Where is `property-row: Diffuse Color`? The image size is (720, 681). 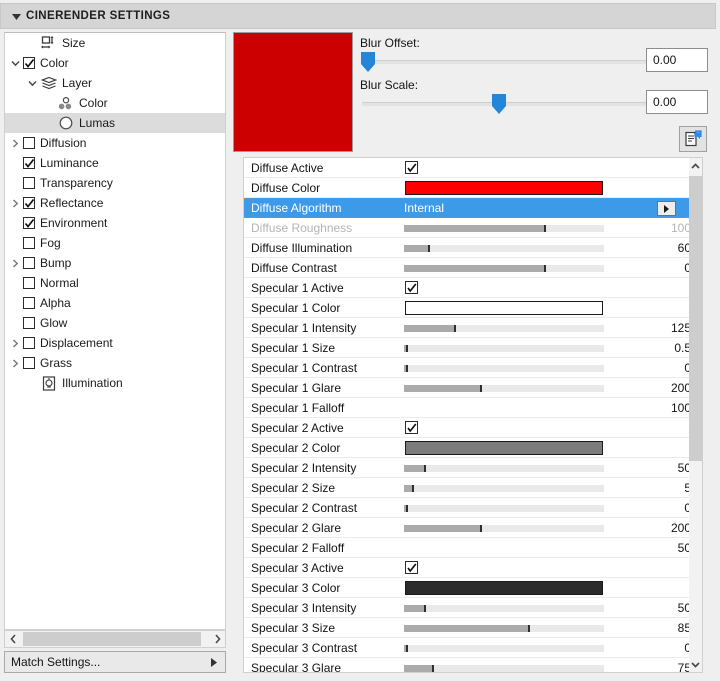 property-row: Diffuse Color is located at coordinates (473, 188).